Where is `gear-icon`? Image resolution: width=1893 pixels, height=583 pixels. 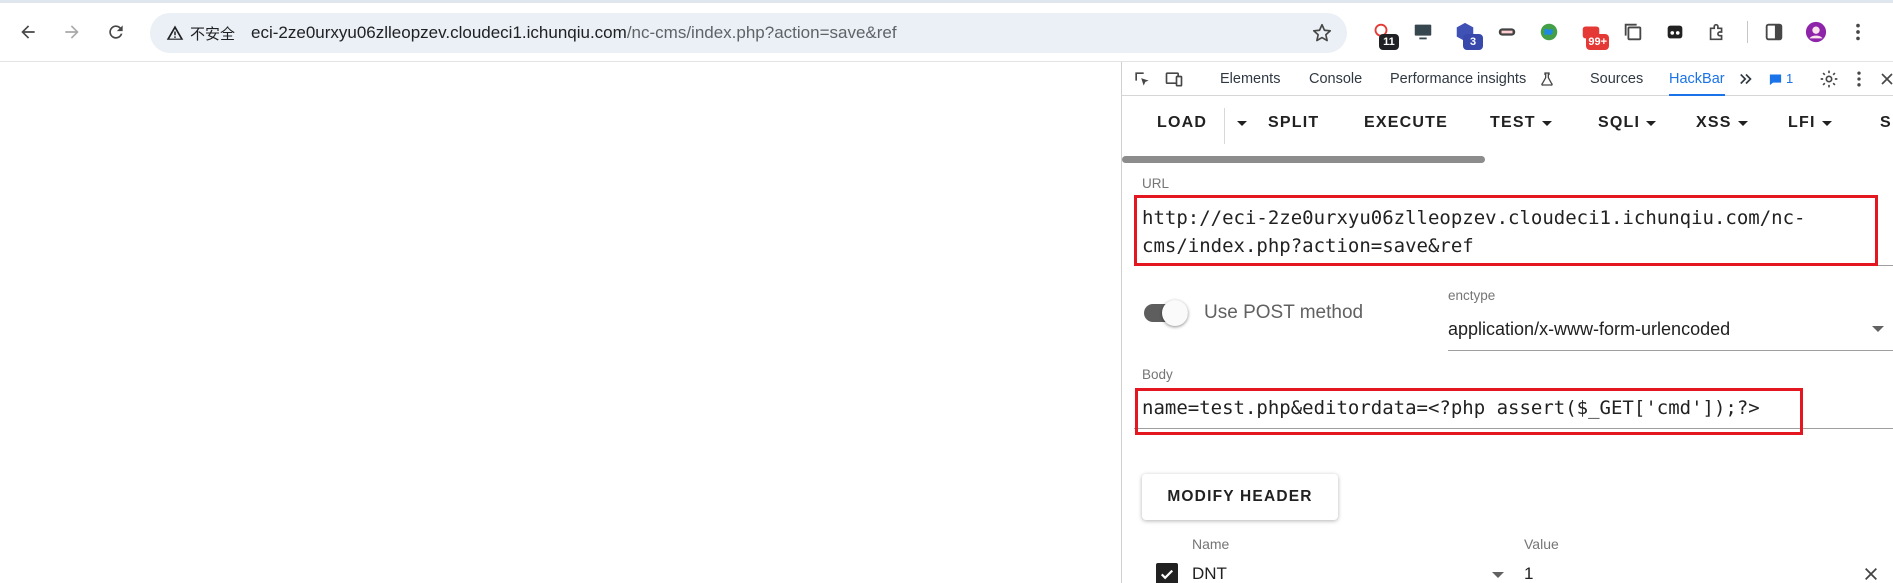
gear-icon is located at coordinates (1829, 79).